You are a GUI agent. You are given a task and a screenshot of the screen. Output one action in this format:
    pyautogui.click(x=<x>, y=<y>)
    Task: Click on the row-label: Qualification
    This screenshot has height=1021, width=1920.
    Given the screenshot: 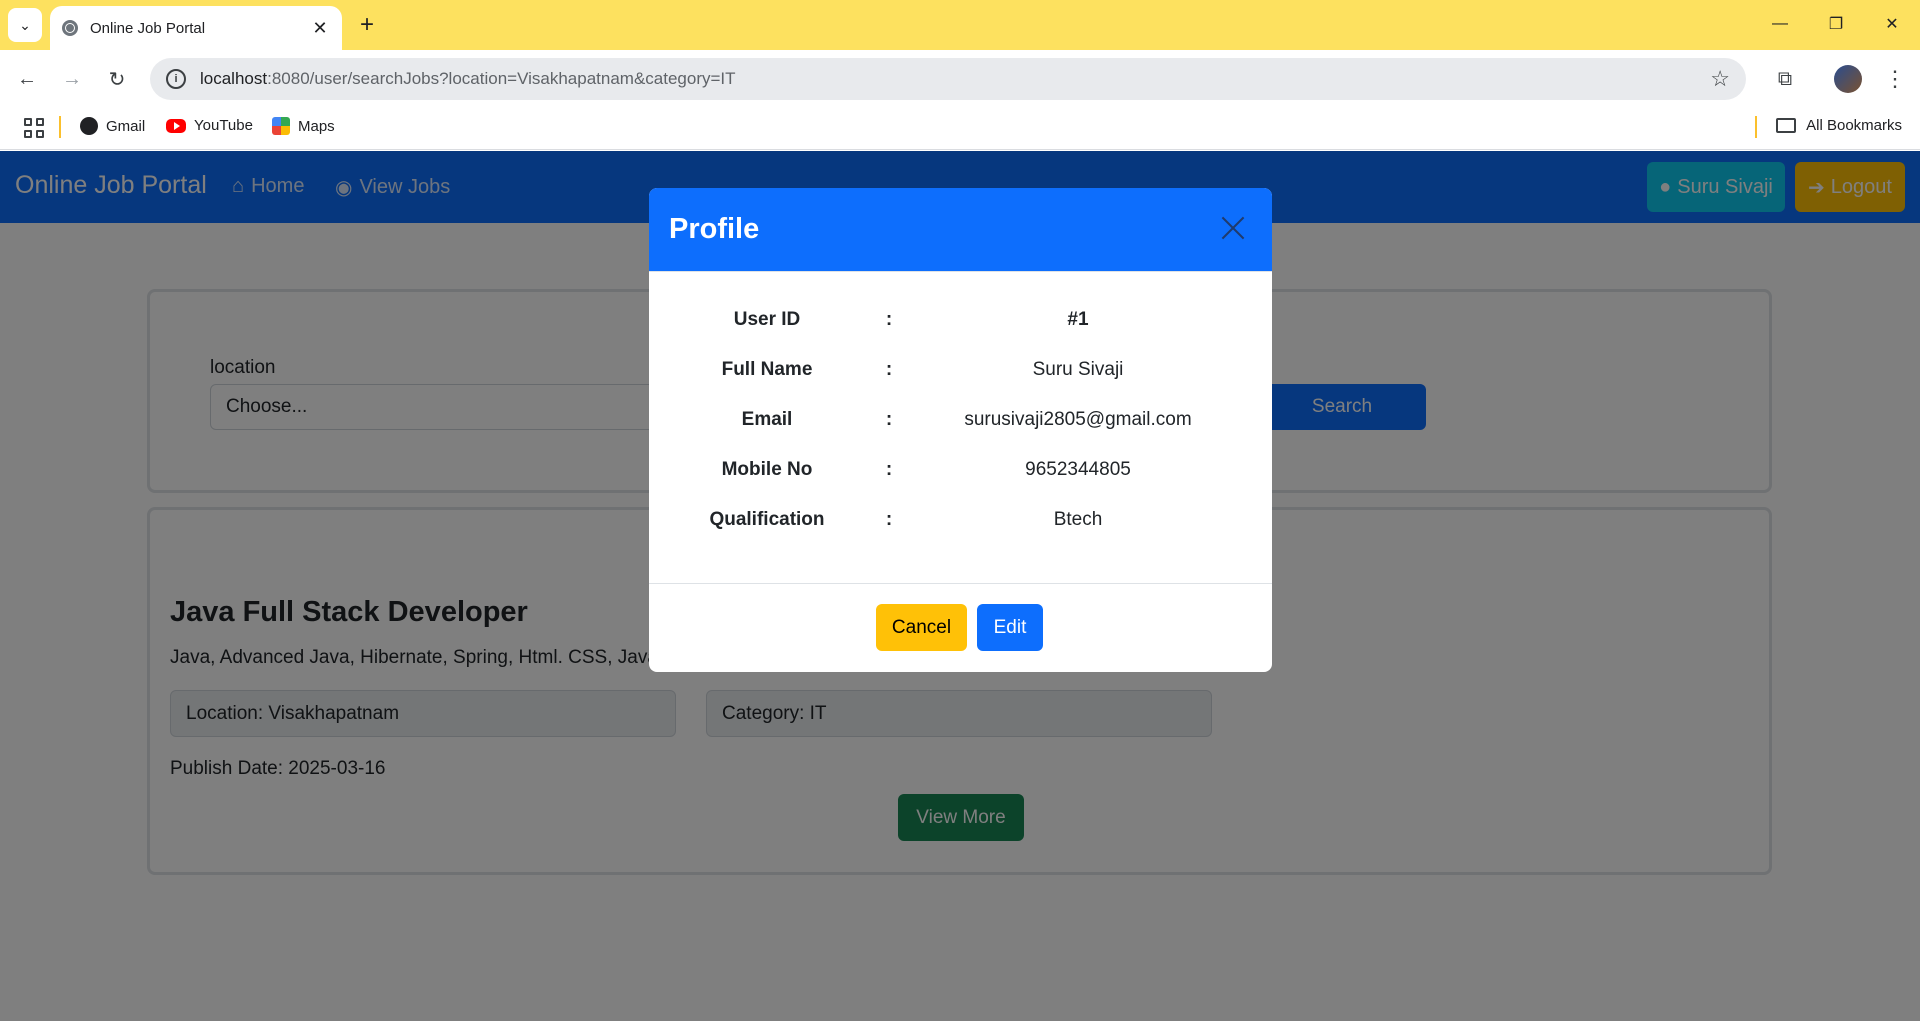 What is the action you would take?
    pyautogui.click(x=767, y=519)
    